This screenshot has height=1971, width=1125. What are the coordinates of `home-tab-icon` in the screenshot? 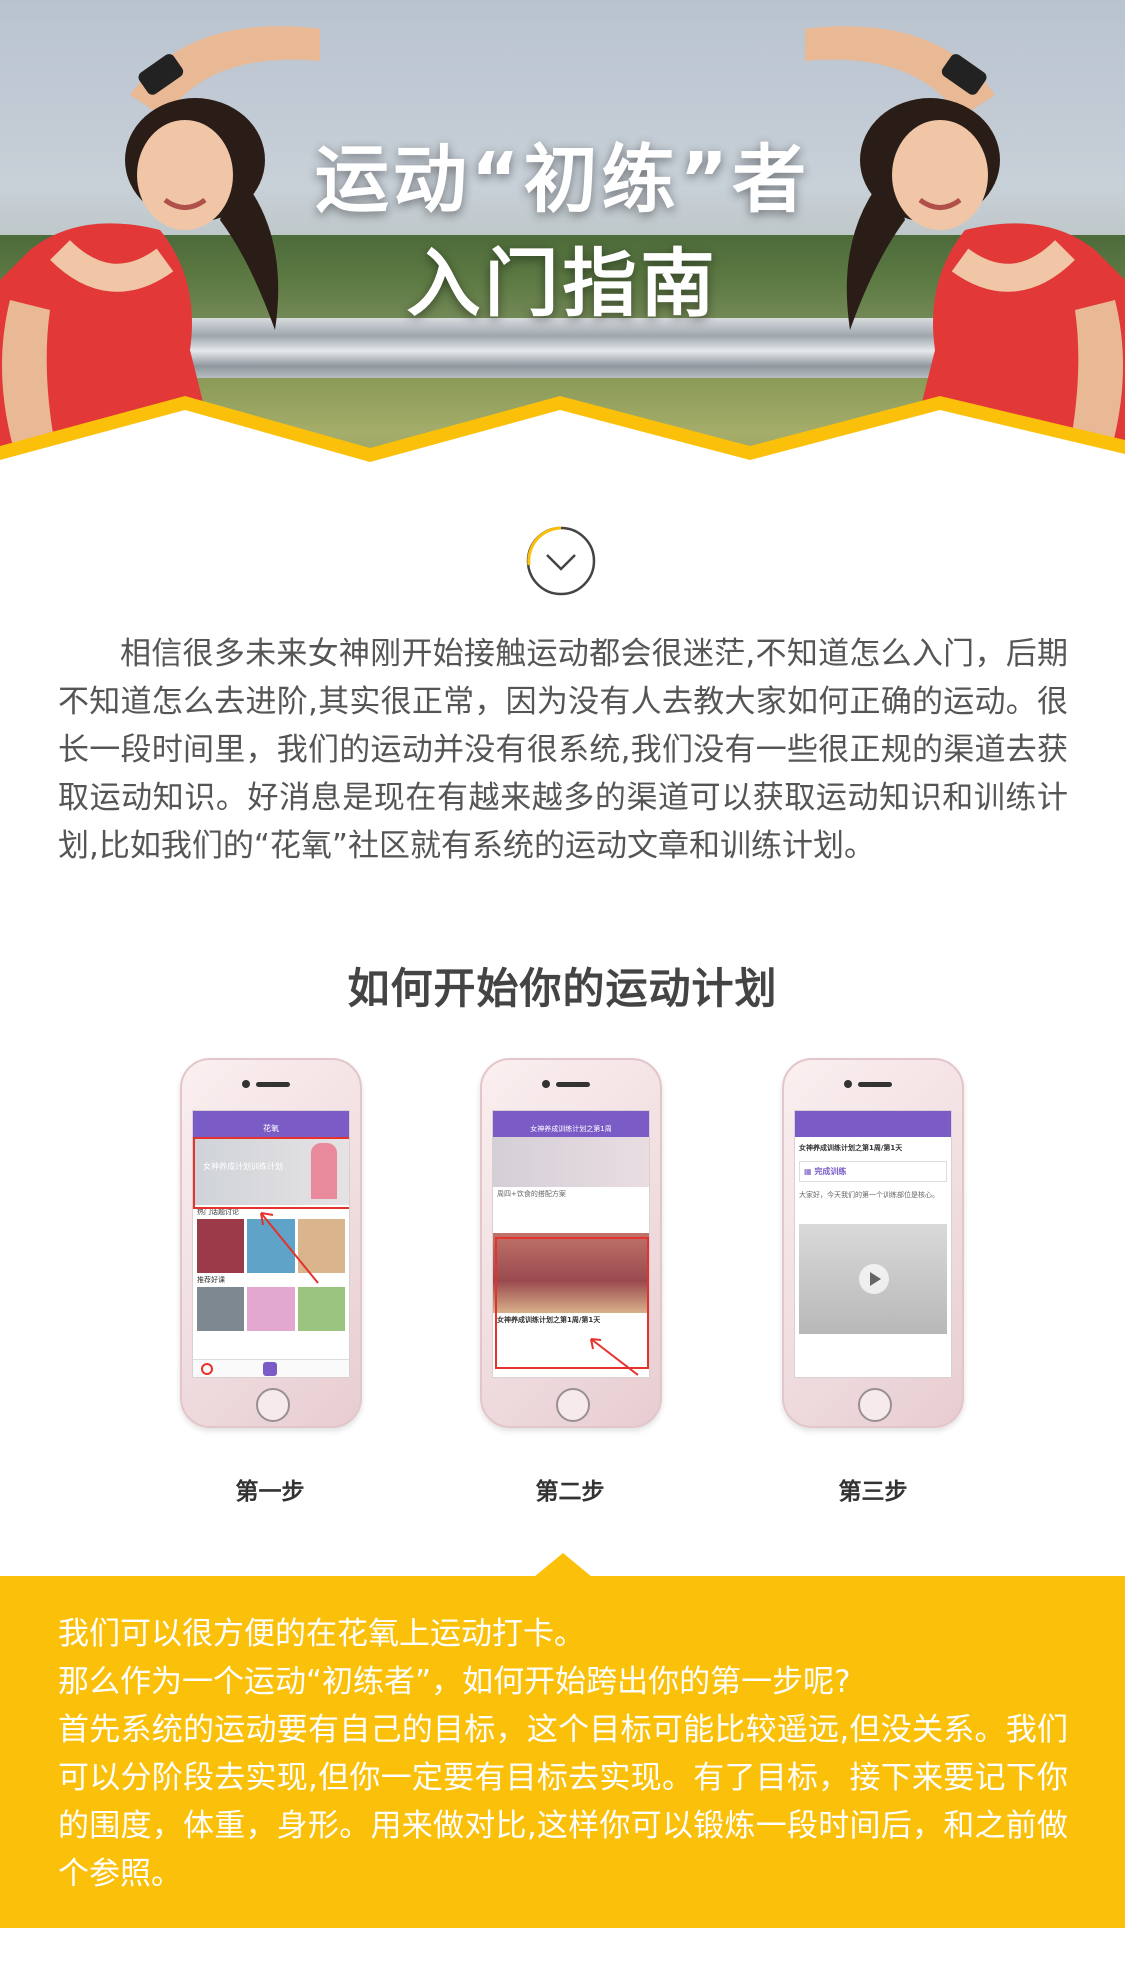 It's located at (207, 1369).